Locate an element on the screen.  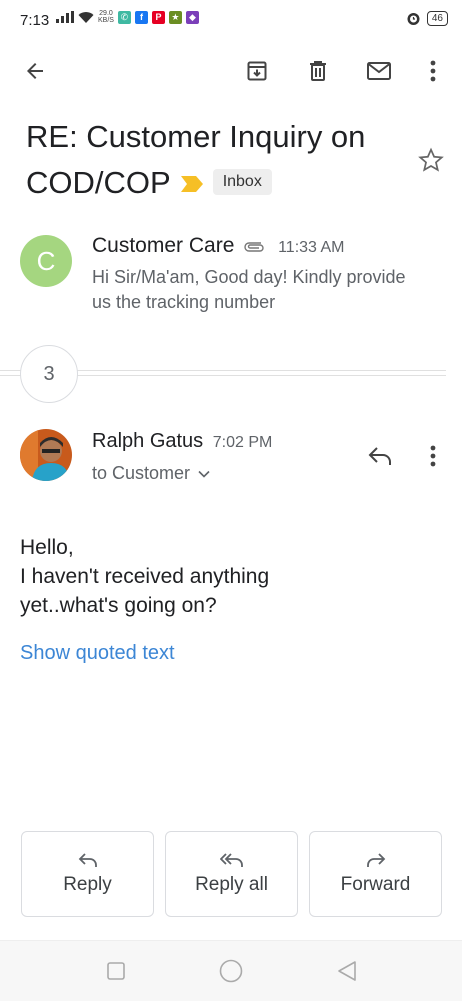
archive-icon is located at coordinates (257, 71).